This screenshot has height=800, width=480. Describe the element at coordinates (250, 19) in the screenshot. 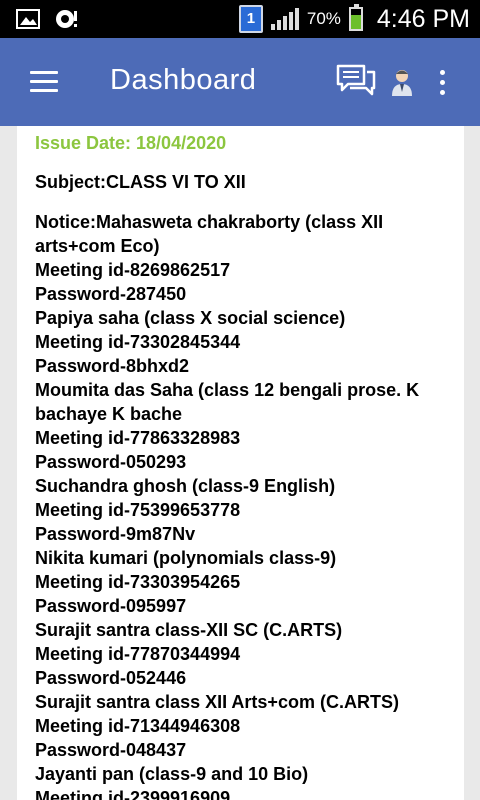

I see `sim-icon: 1` at that location.